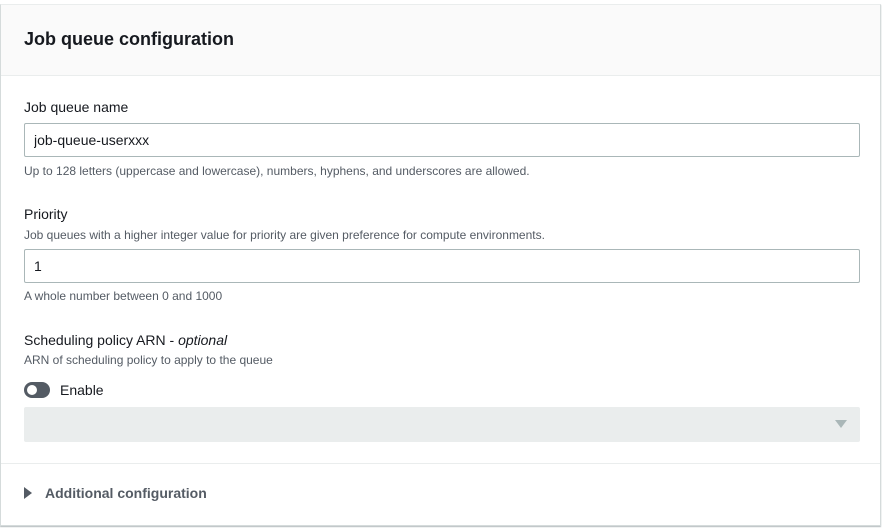 This screenshot has width=883, height=529. Describe the element at coordinates (440, 463) in the screenshot. I see `section-divider` at that location.